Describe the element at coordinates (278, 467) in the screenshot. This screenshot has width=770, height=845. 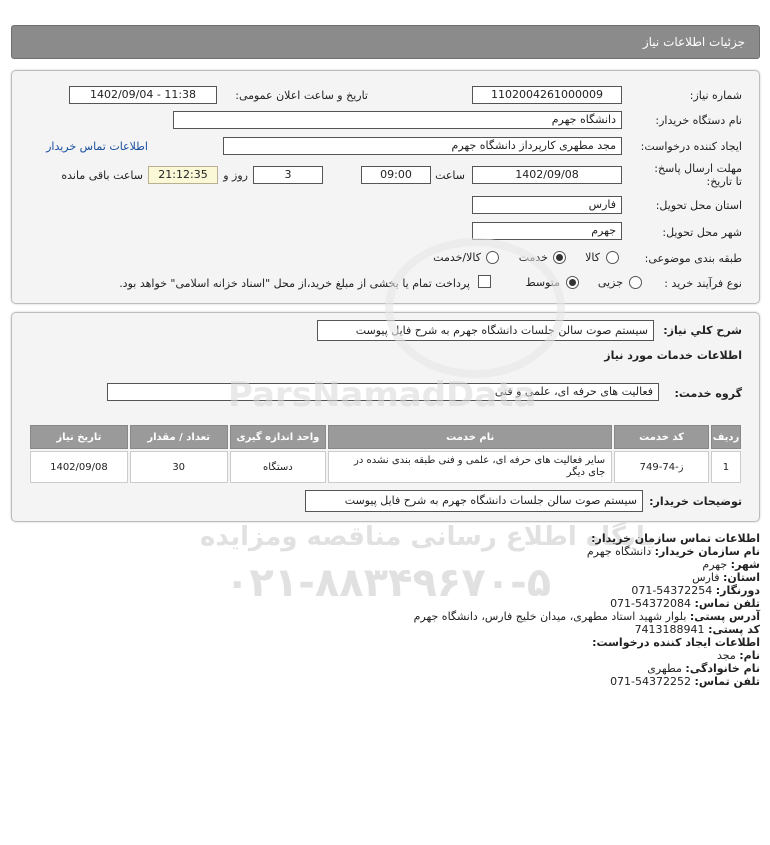
I see `cell-unit: دستگاه` at that location.